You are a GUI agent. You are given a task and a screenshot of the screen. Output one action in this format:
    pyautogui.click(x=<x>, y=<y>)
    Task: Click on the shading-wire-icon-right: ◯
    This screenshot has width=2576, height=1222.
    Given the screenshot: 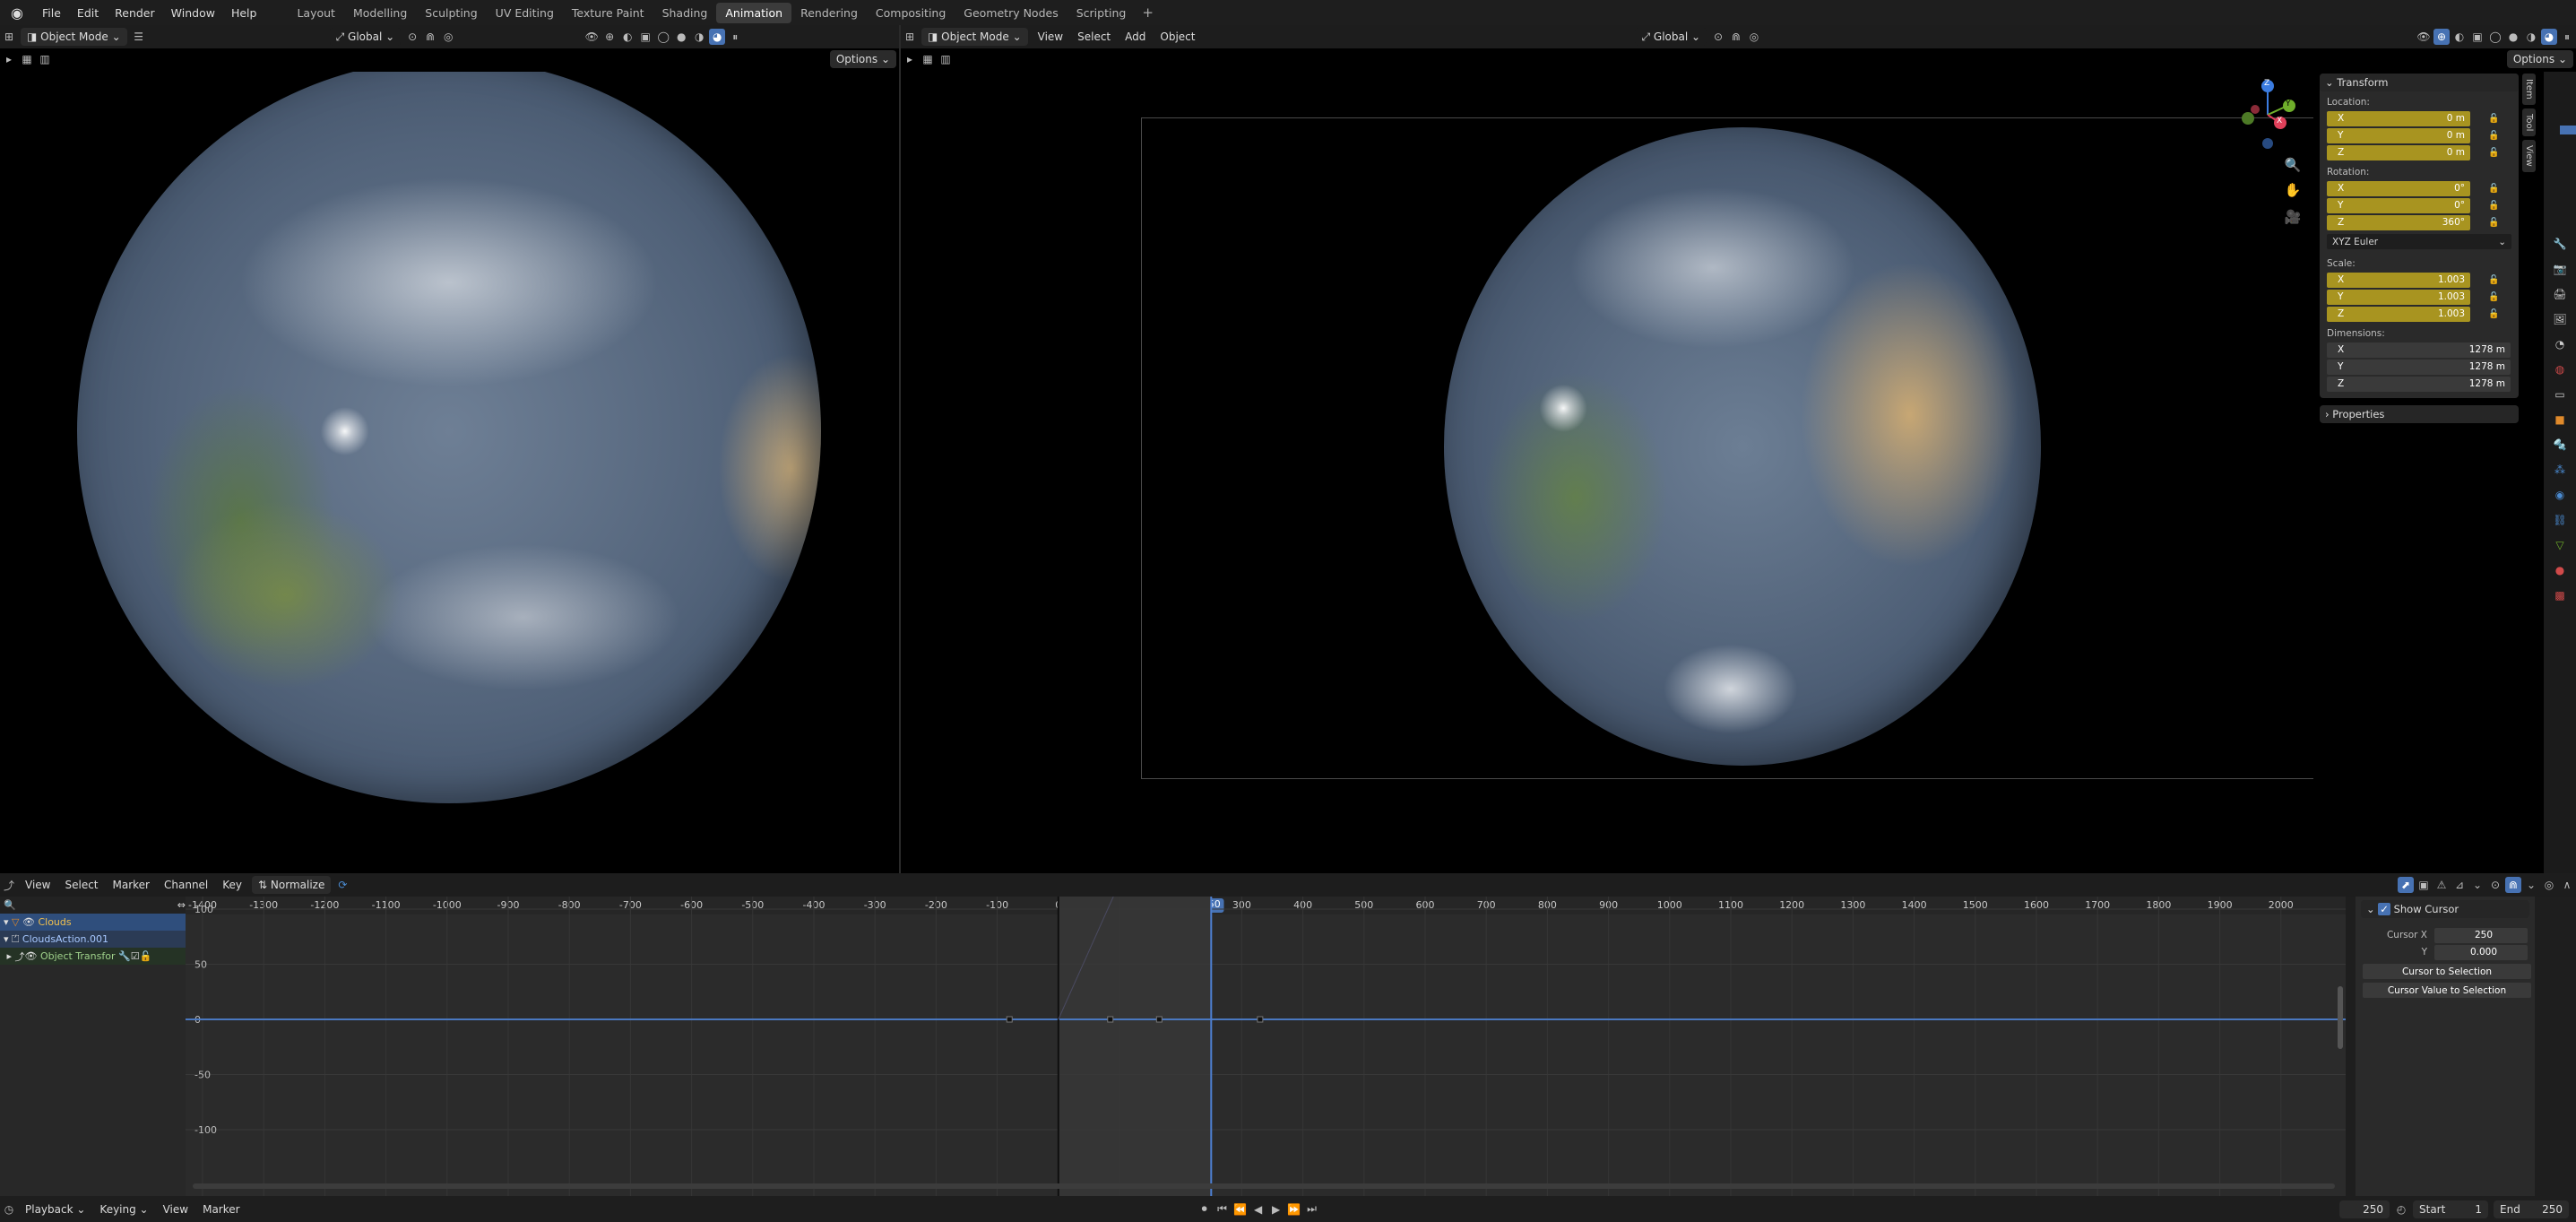 What is the action you would take?
    pyautogui.click(x=2495, y=37)
    